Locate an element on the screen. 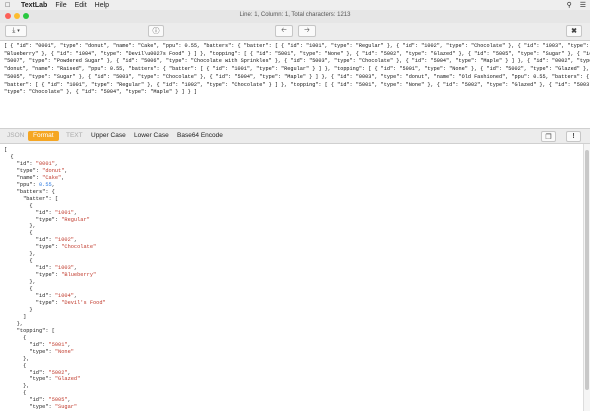 The width and height of the screenshot is (590, 411). tab-json: JSON is located at coordinates (15, 136).